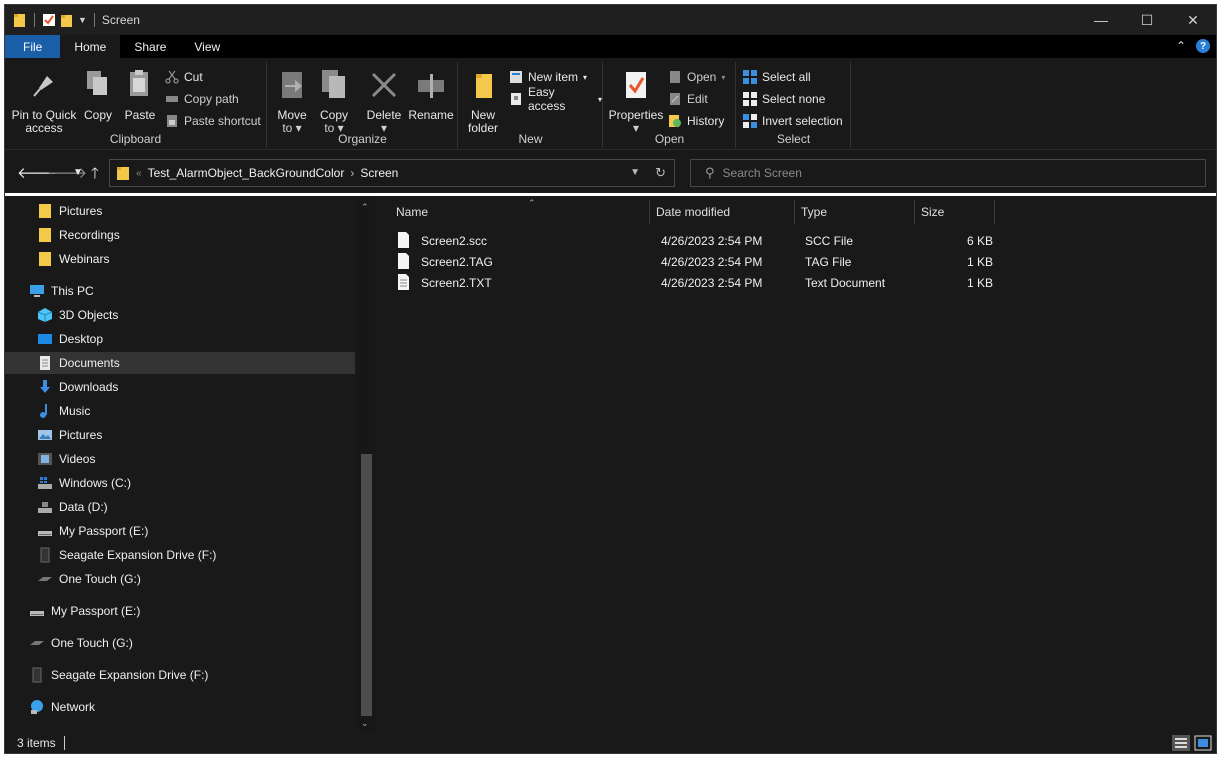 The image size is (1221, 758). I want to click on nav-item-webinars: Webinars, so click(180, 259).